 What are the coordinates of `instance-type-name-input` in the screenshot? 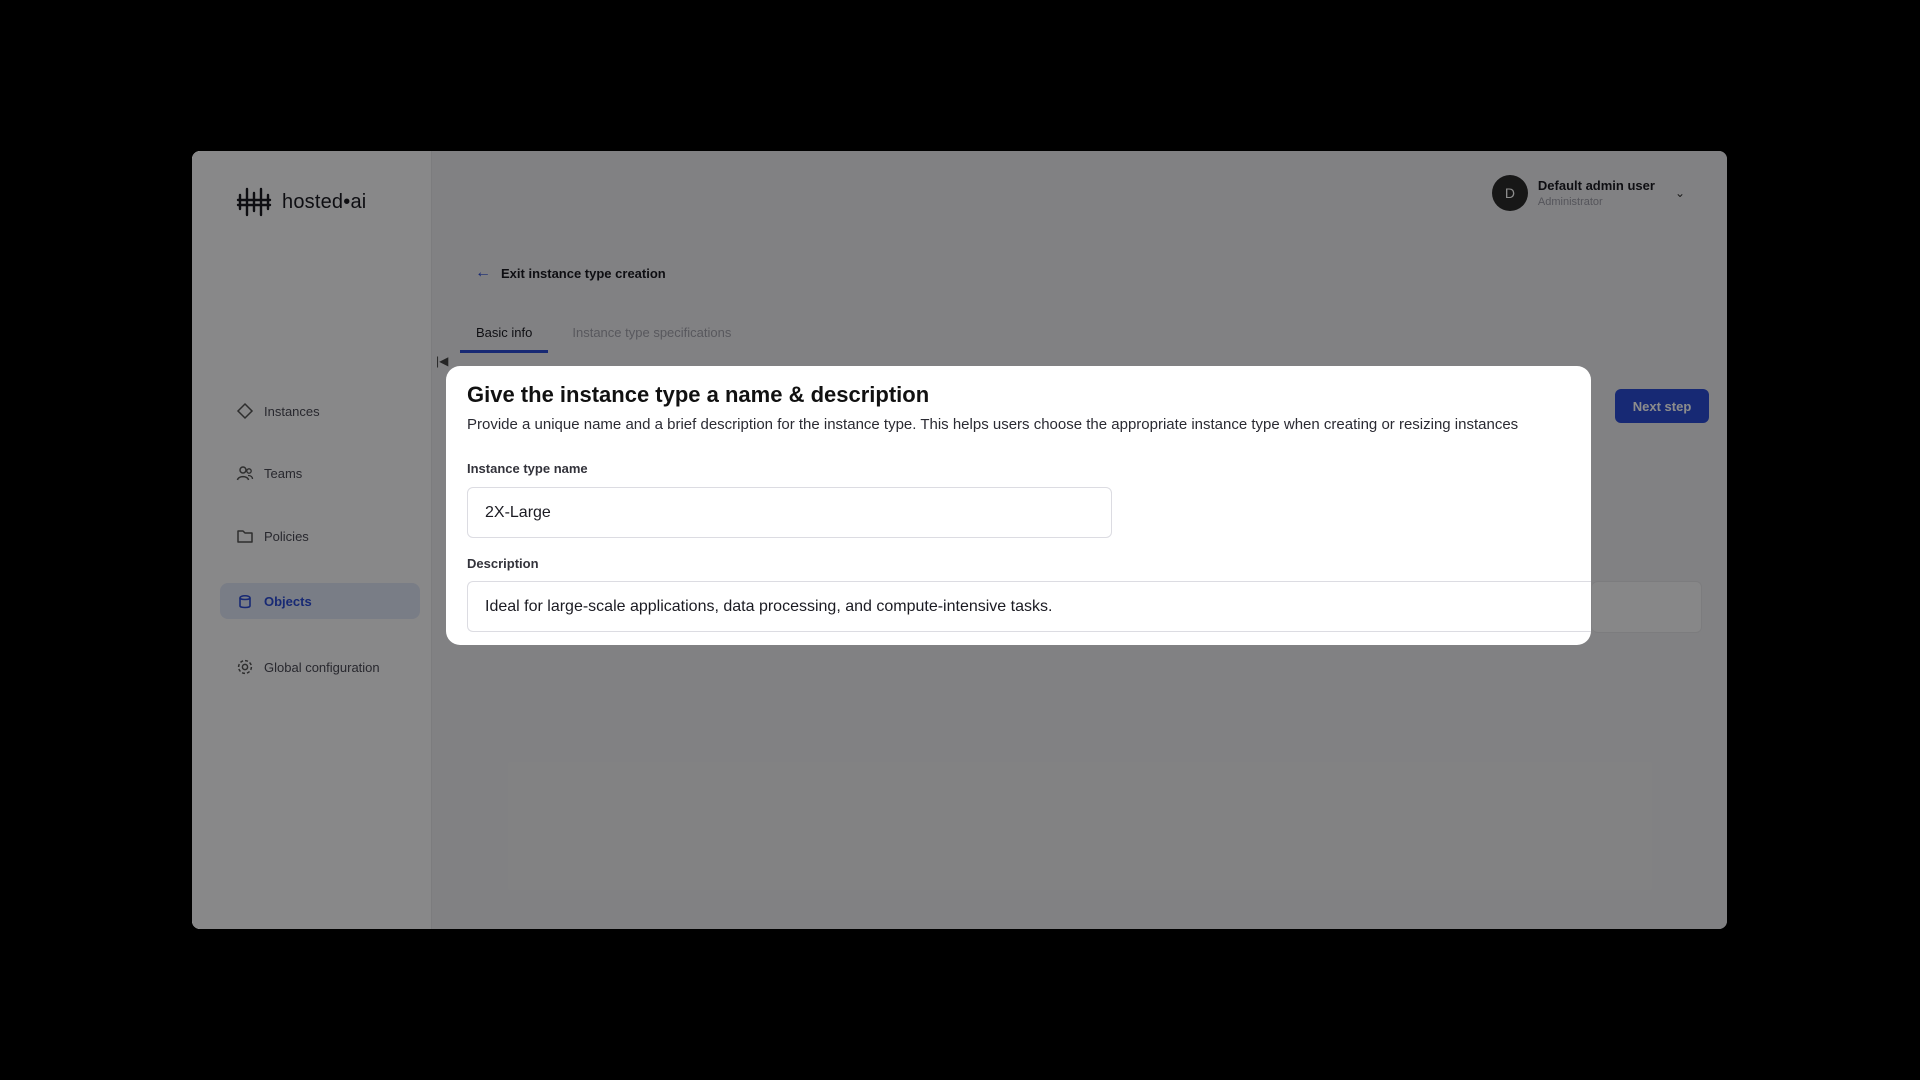 It's located at (789, 512).